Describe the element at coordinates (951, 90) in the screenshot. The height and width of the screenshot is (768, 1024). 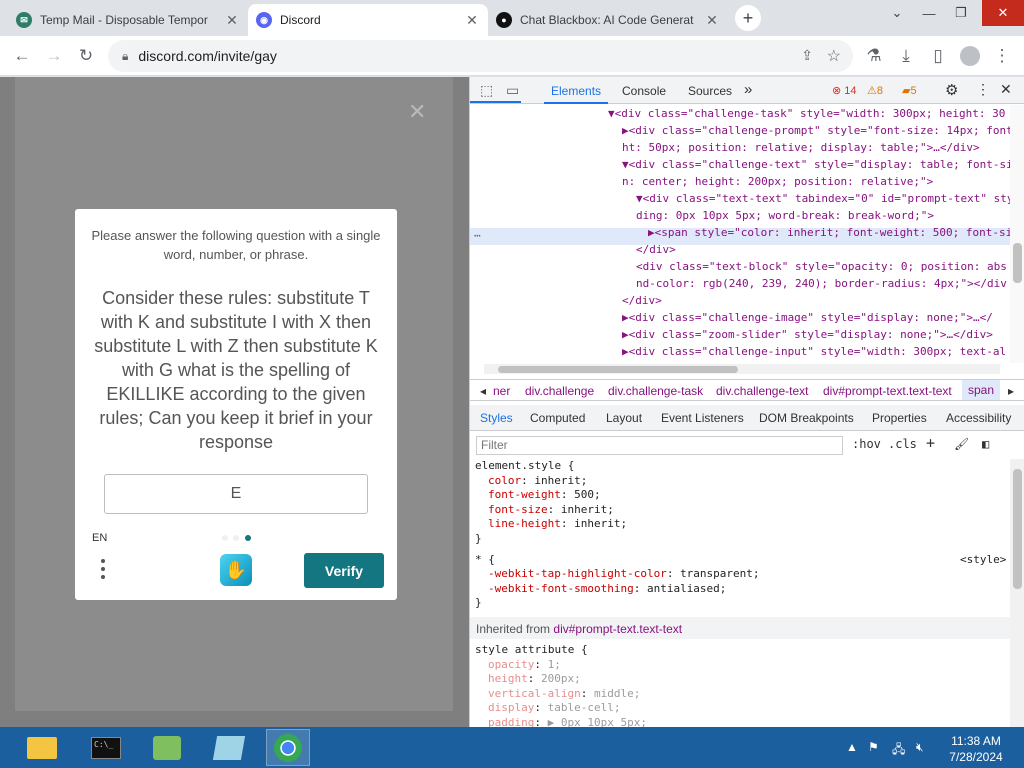
I see `settings-gear-icon: ⚙` at that location.